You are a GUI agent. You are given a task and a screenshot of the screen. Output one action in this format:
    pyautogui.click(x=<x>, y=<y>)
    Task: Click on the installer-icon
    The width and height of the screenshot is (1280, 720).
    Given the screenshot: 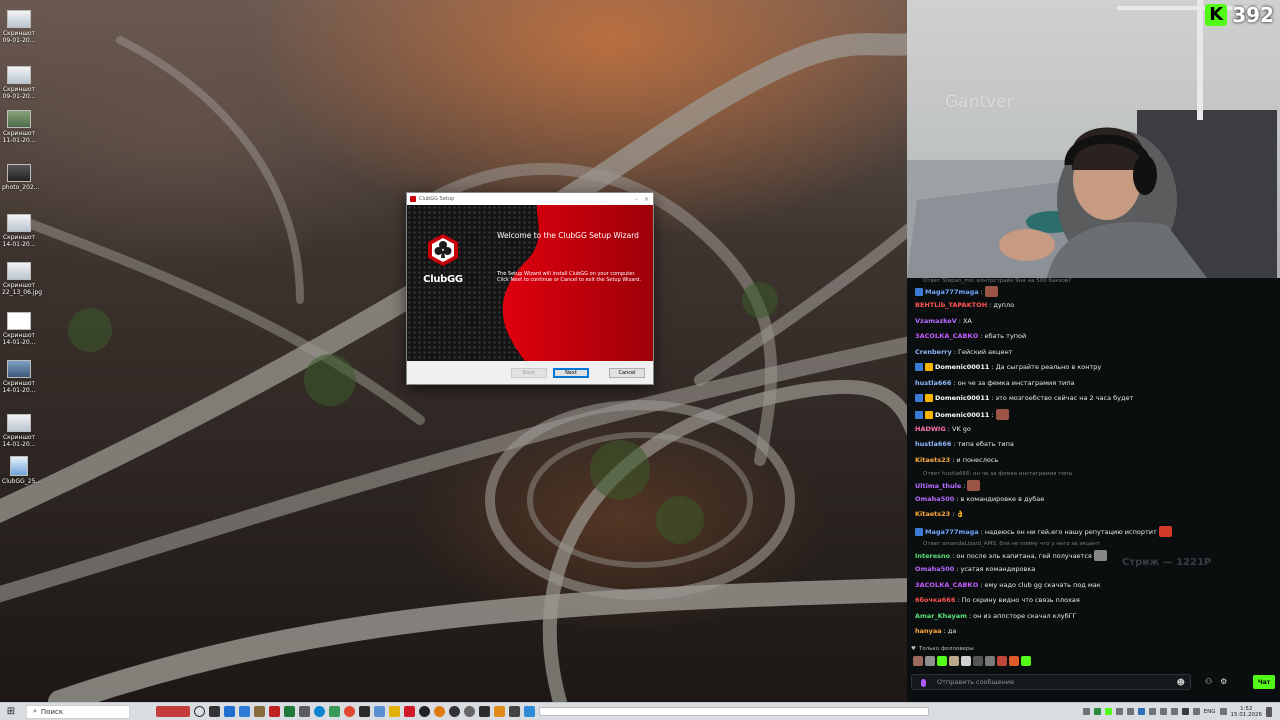 What is the action you would take?
    pyautogui.click(x=529, y=711)
    